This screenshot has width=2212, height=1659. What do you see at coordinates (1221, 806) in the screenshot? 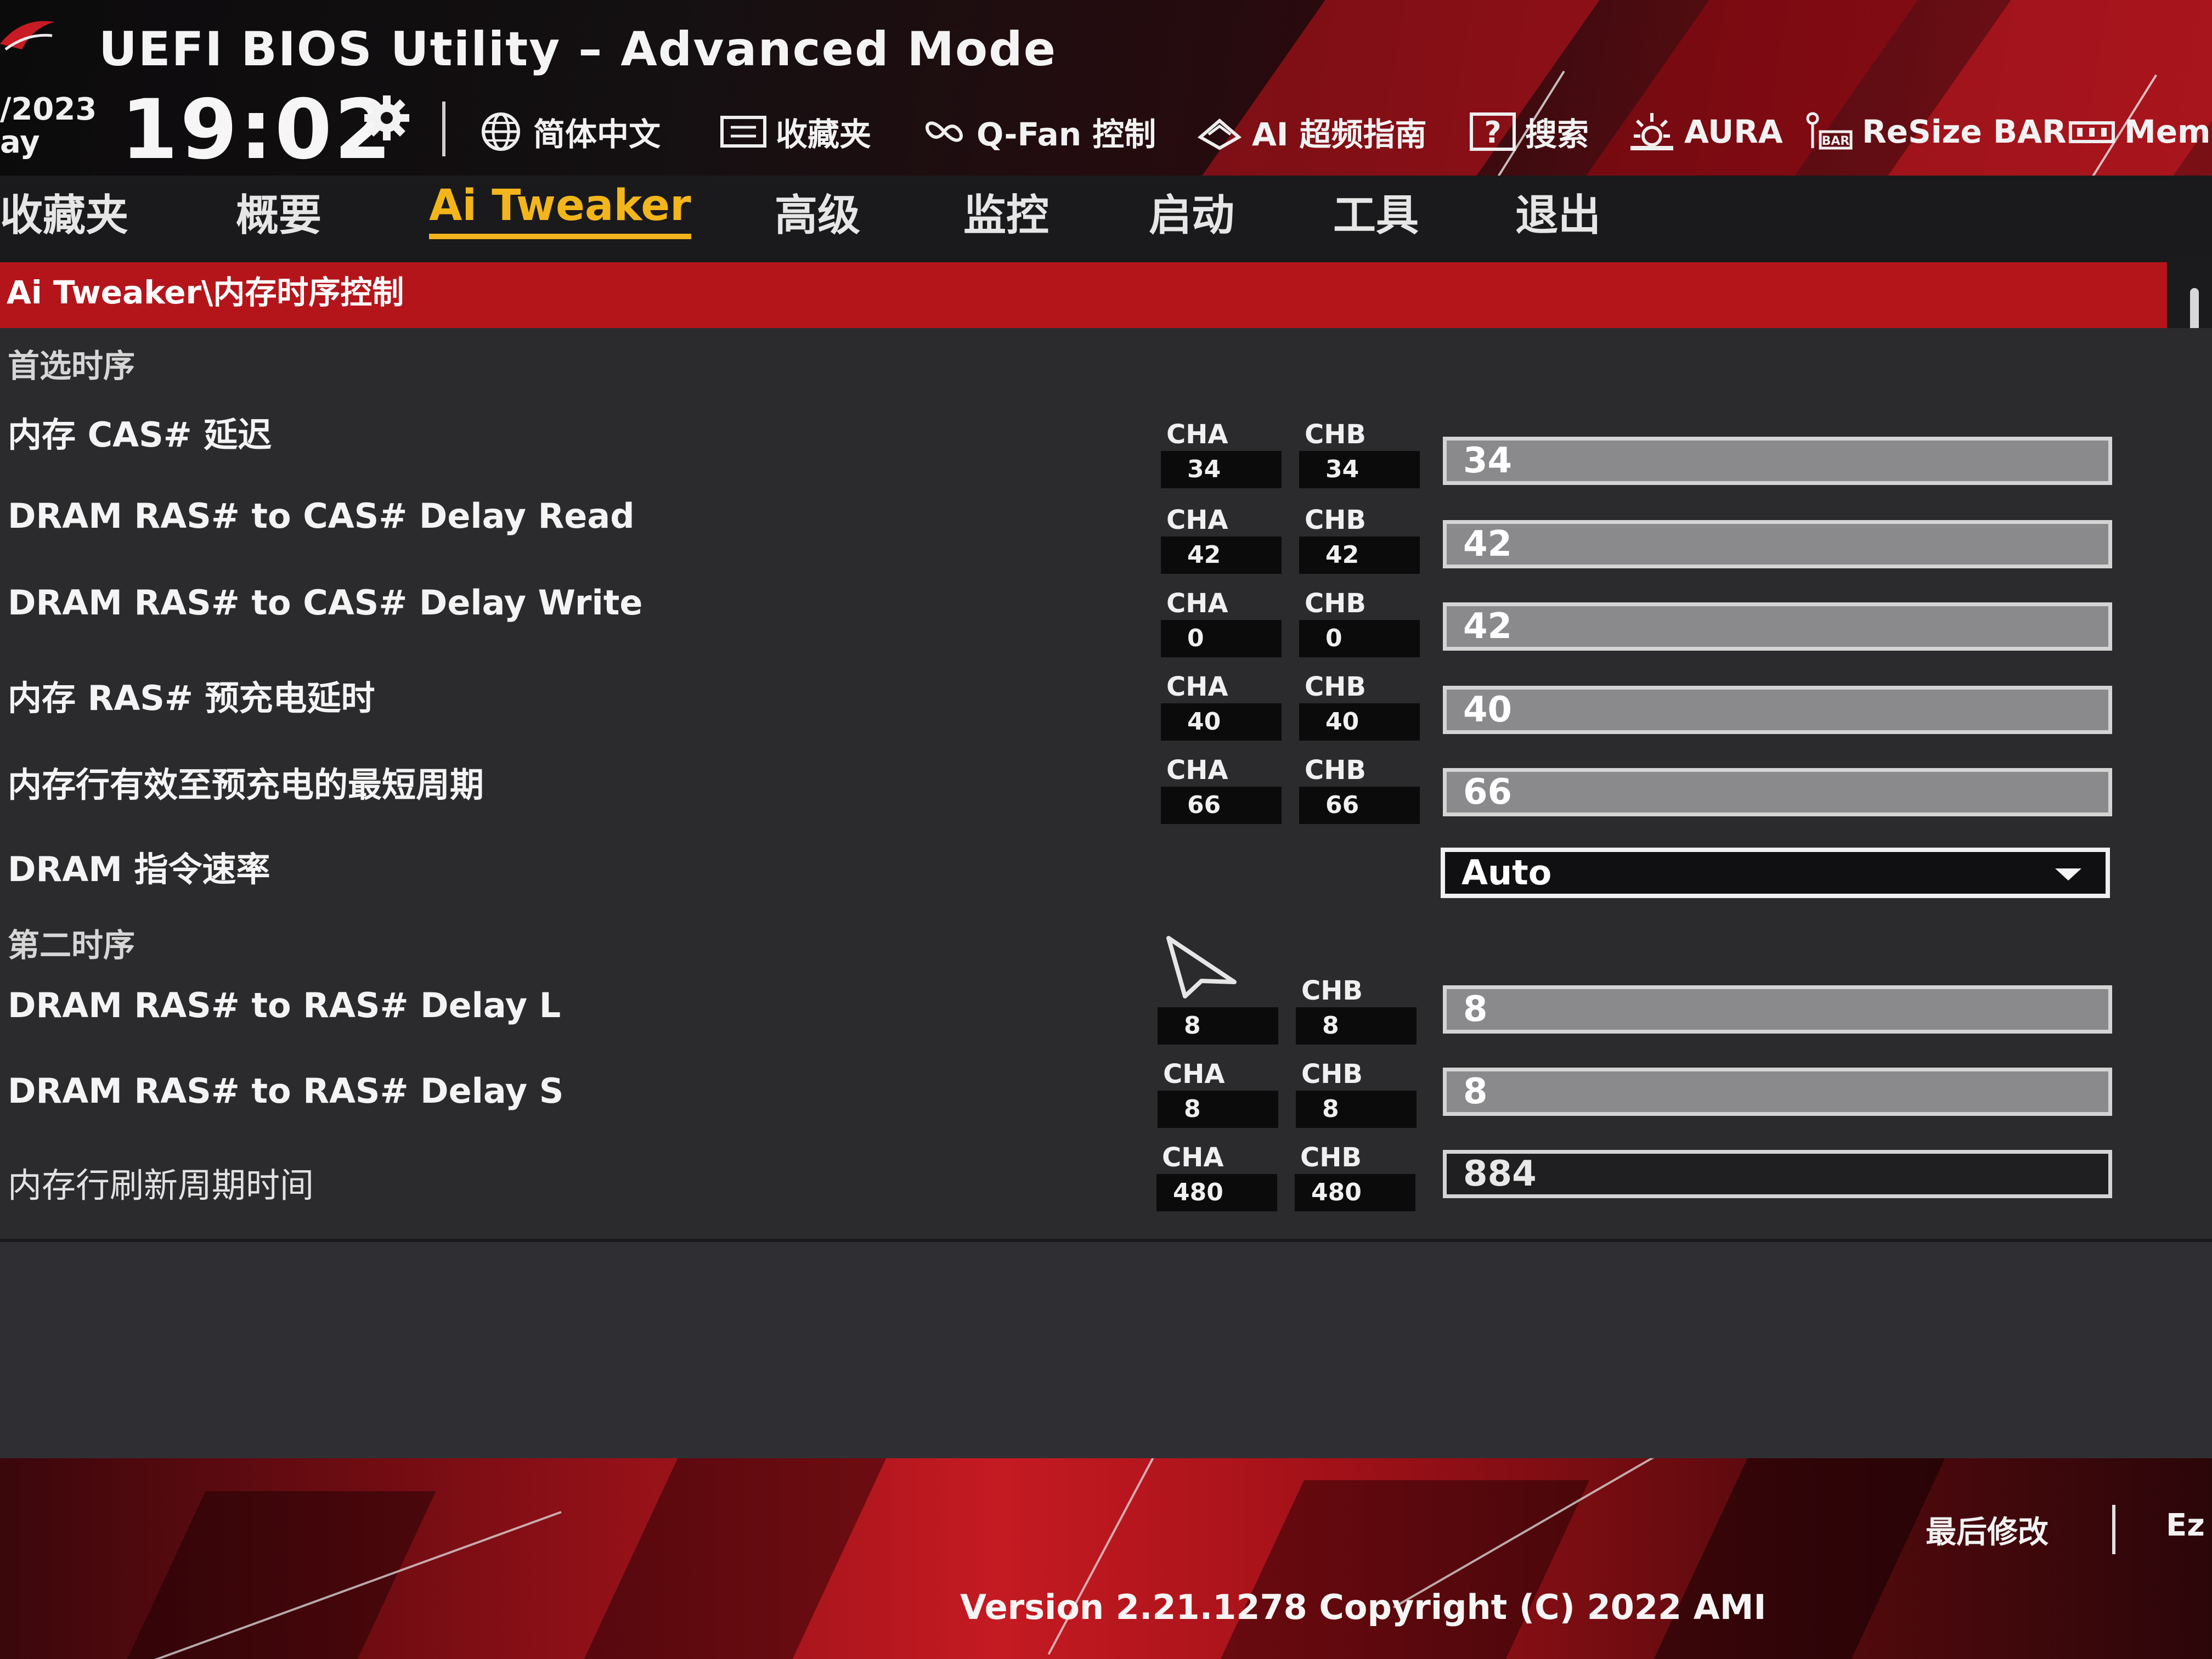
I see `channel-a-value: 66` at bounding box center [1221, 806].